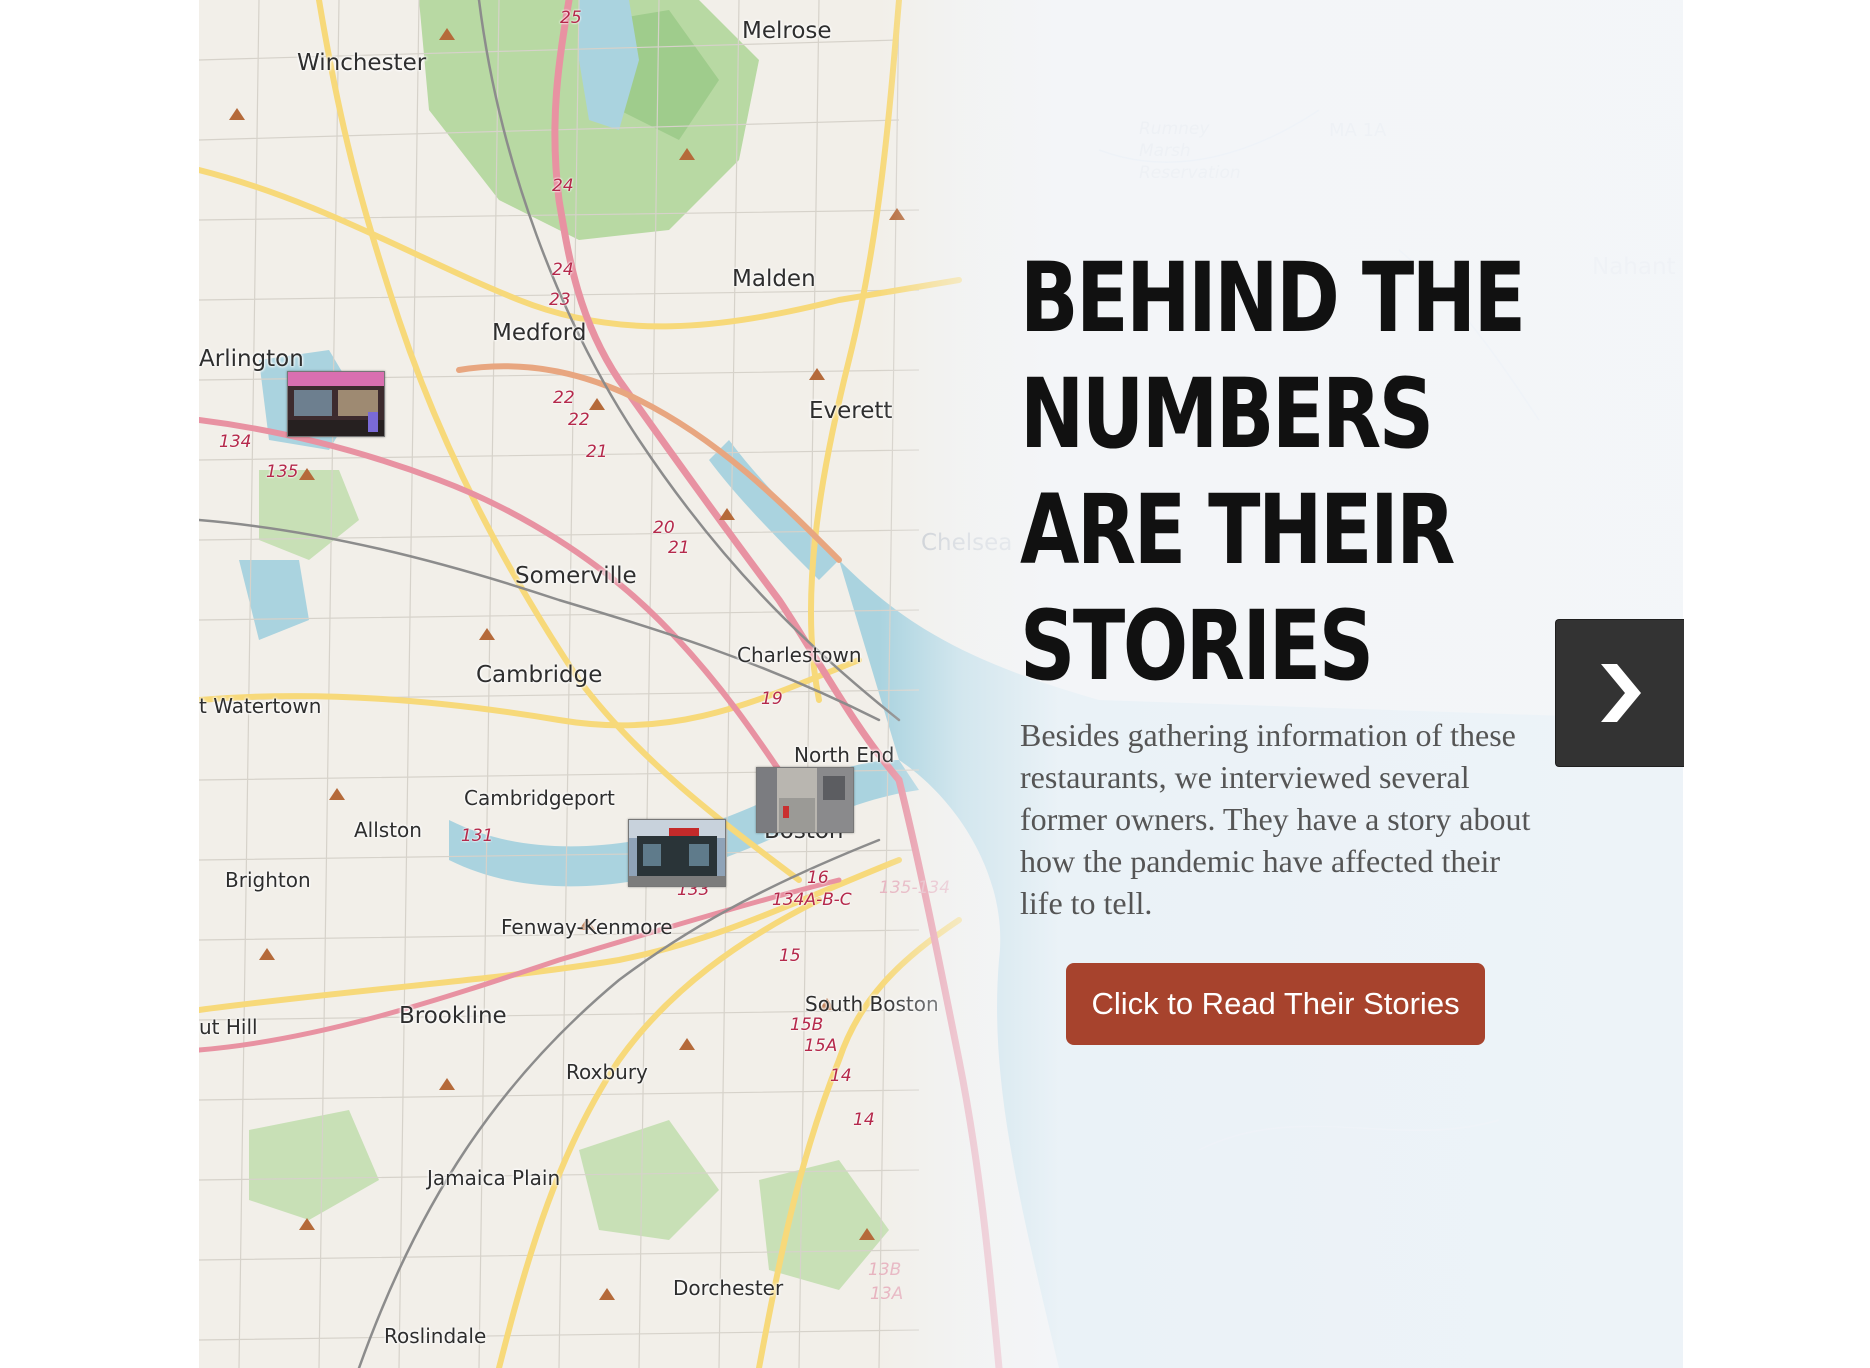 The width and height of the screenshot is (1870, 1368). Describe the element at coordinates (807, 1025) in the screenshot. I see `route-number: 15B` at that location.